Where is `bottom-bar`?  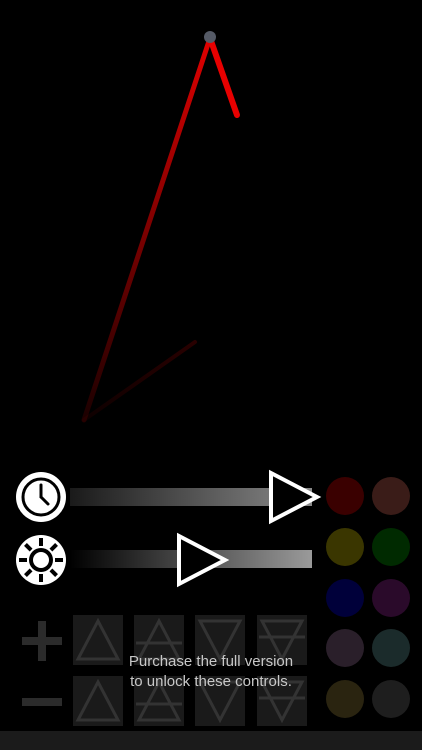 bottom-bar is located at coordinates (211, 740).